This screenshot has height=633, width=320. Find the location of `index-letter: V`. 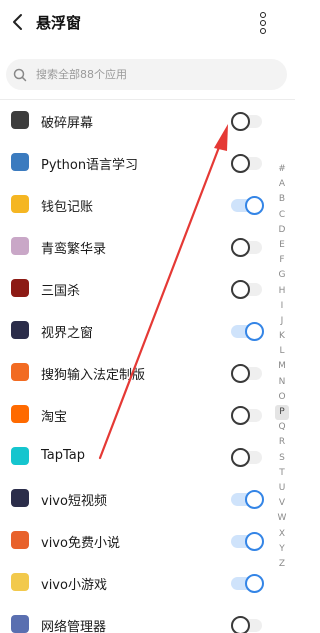

index-letter: V is located at coordinates (282, 503).